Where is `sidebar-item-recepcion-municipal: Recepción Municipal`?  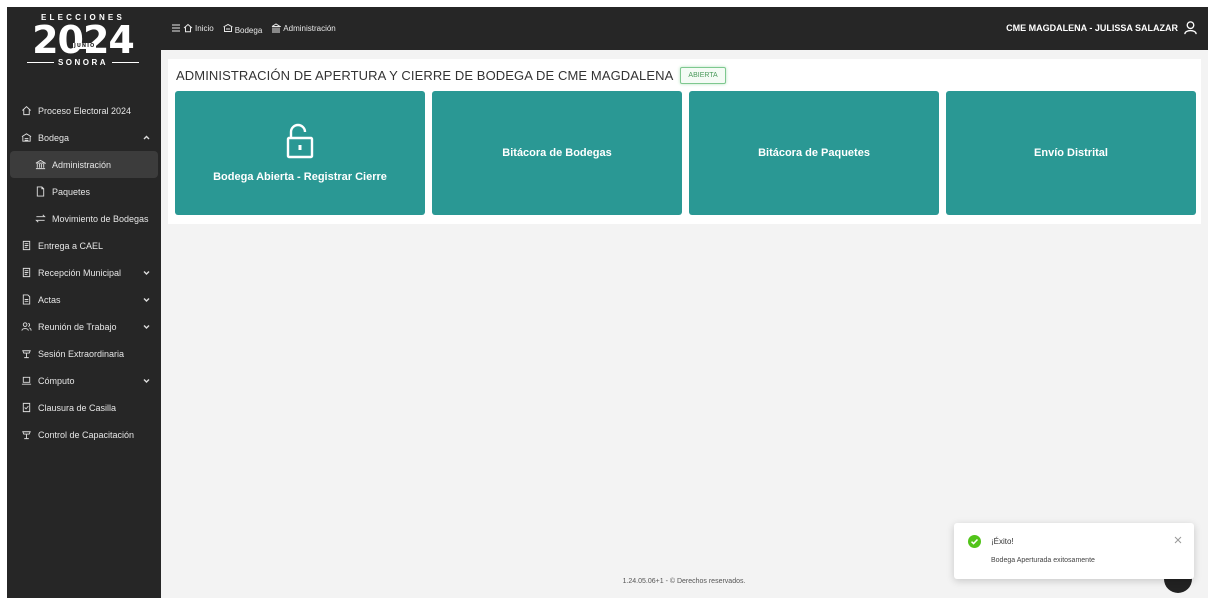 sidebar-item-recepcion-municipal: Recepción Municipal is located at coordinates (84, 272).